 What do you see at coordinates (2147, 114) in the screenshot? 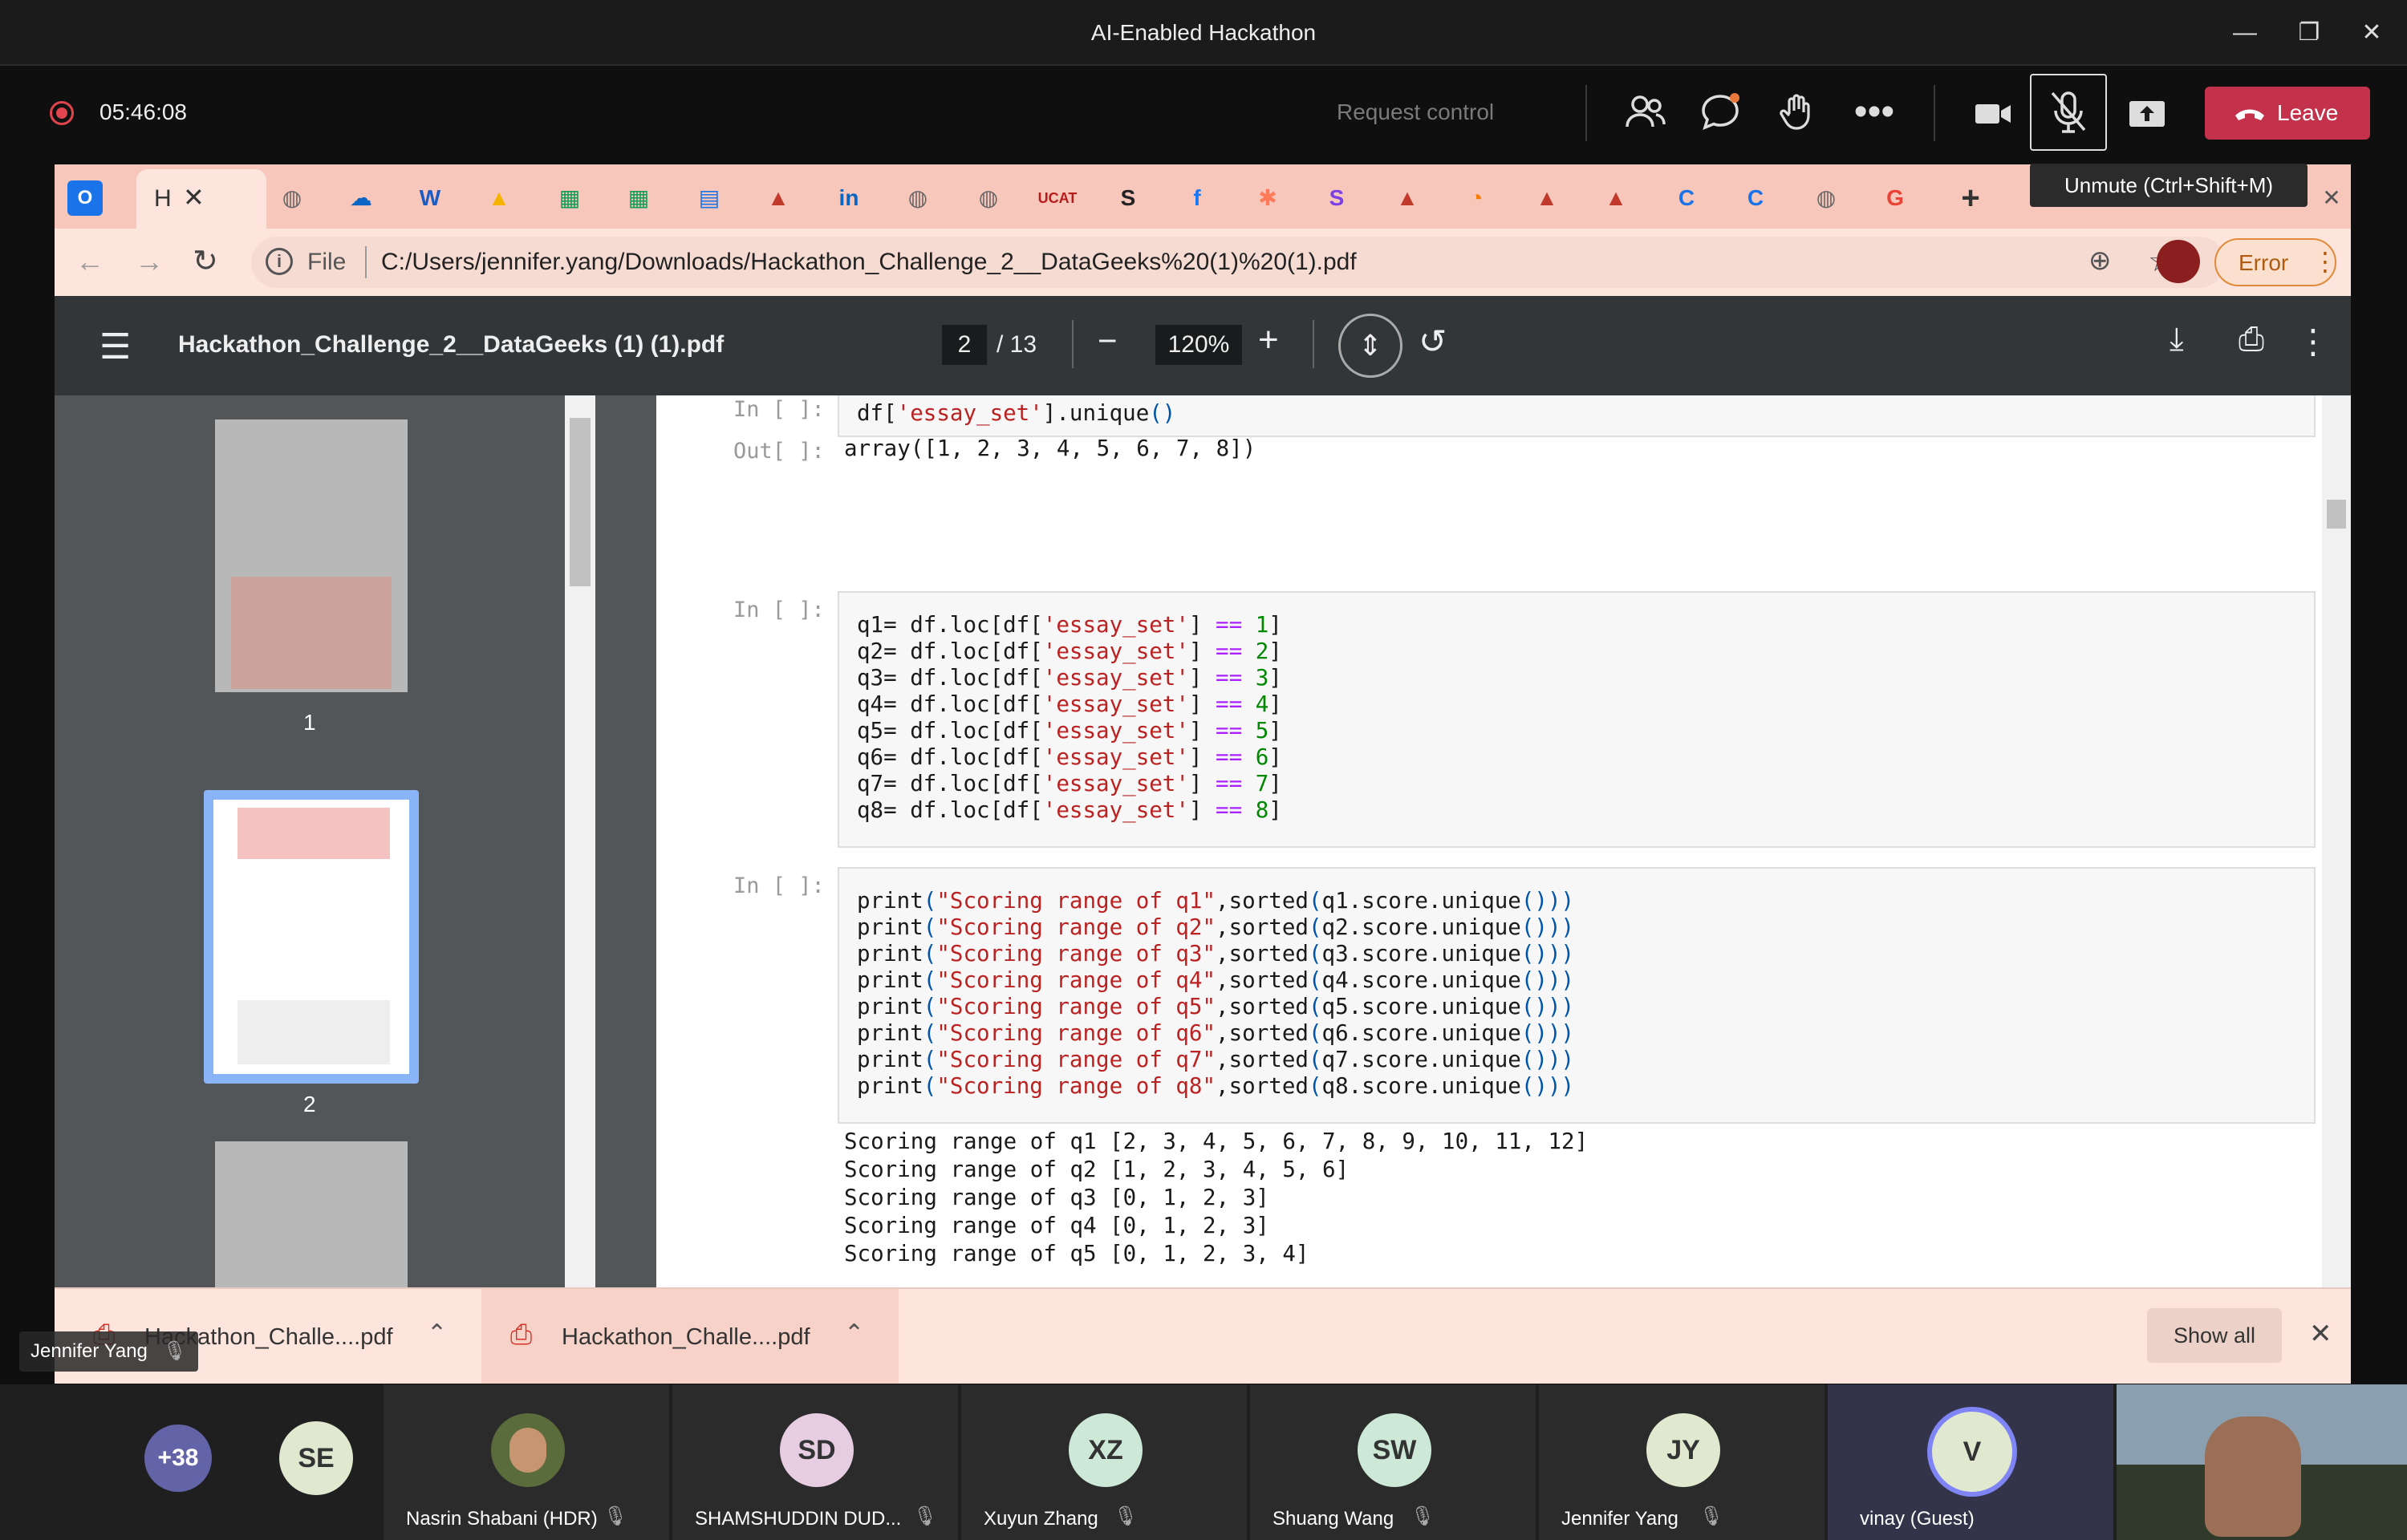
I see `share-screen-icon` at bounding box center [2147, 114].